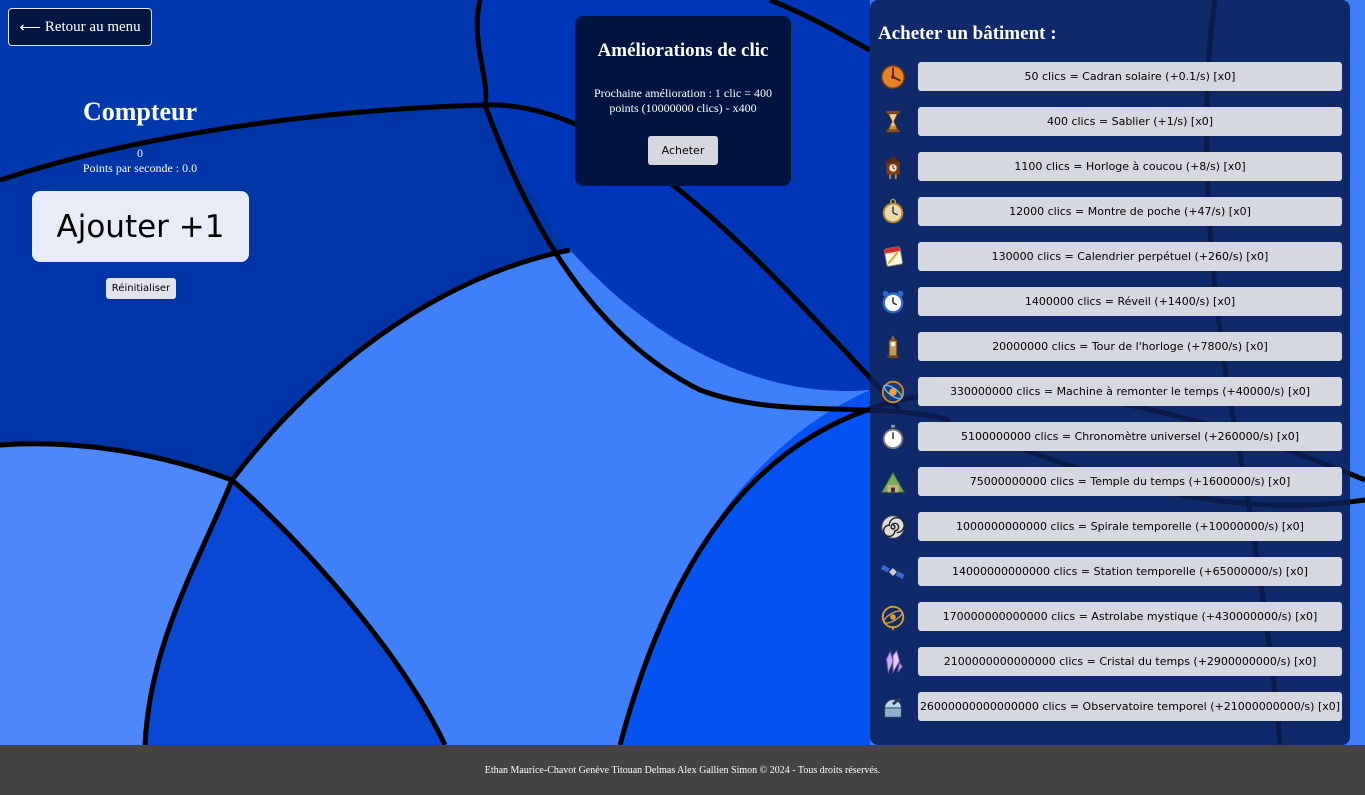  I want to click on back-to-menu-label: Retour au menu, so click(92, 26).